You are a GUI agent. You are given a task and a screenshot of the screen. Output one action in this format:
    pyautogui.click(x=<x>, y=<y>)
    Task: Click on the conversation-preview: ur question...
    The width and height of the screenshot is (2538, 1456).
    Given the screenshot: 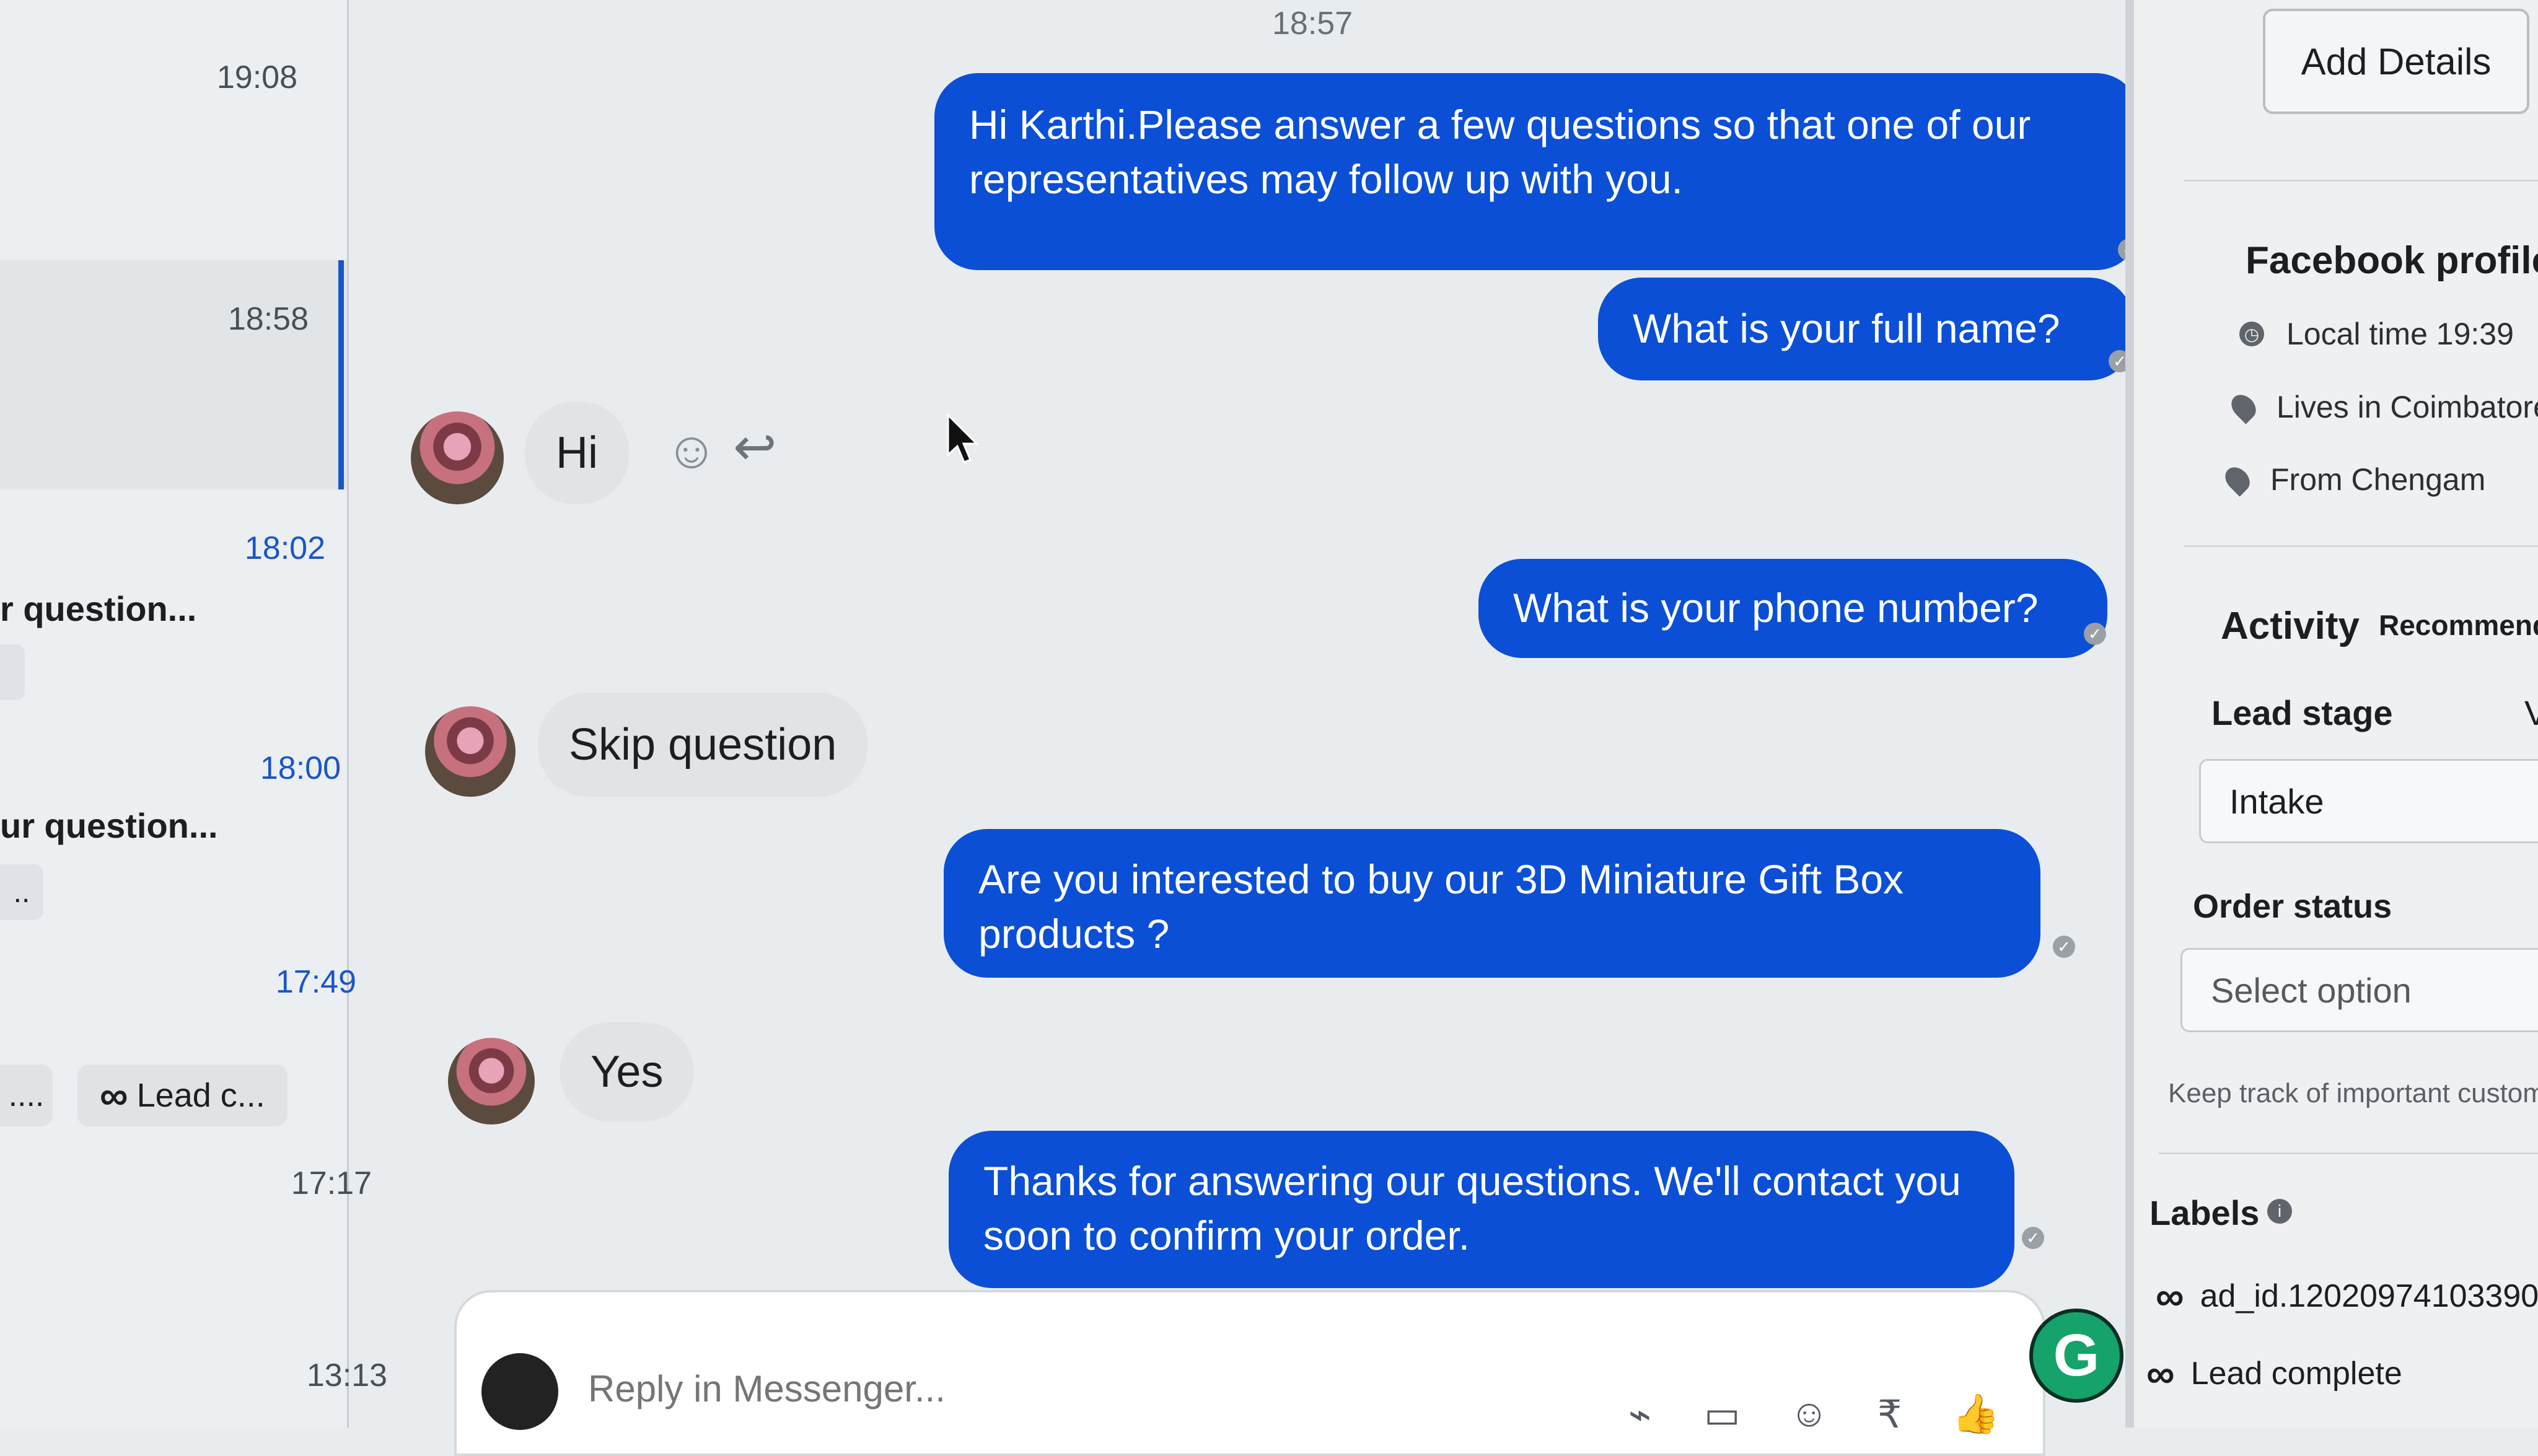 What is the action you would take?
    pyautogui.click(x=109, y=826)
    